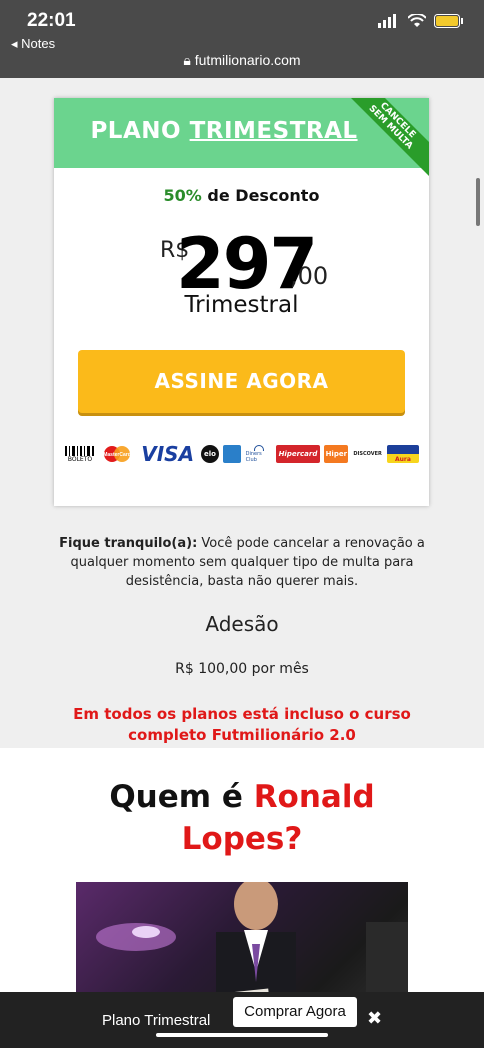 The height and width of the screenshot is (1048, 484). I want to click on about-heading: Quem é Ronald Lopes?, so click(242, 818).